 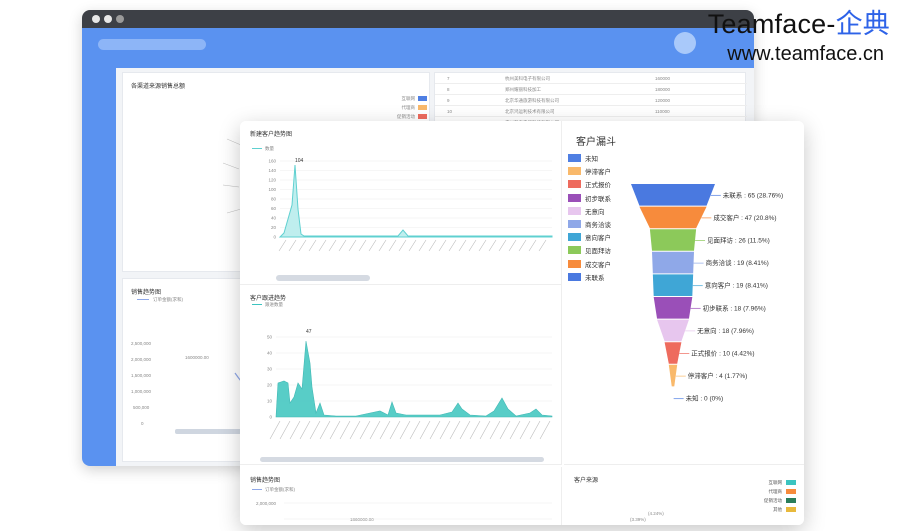 What do you see at coordinates (638, 519) in the screenshot?
I see `pct-label: (3.39%)` at bounding box center [638, 519].